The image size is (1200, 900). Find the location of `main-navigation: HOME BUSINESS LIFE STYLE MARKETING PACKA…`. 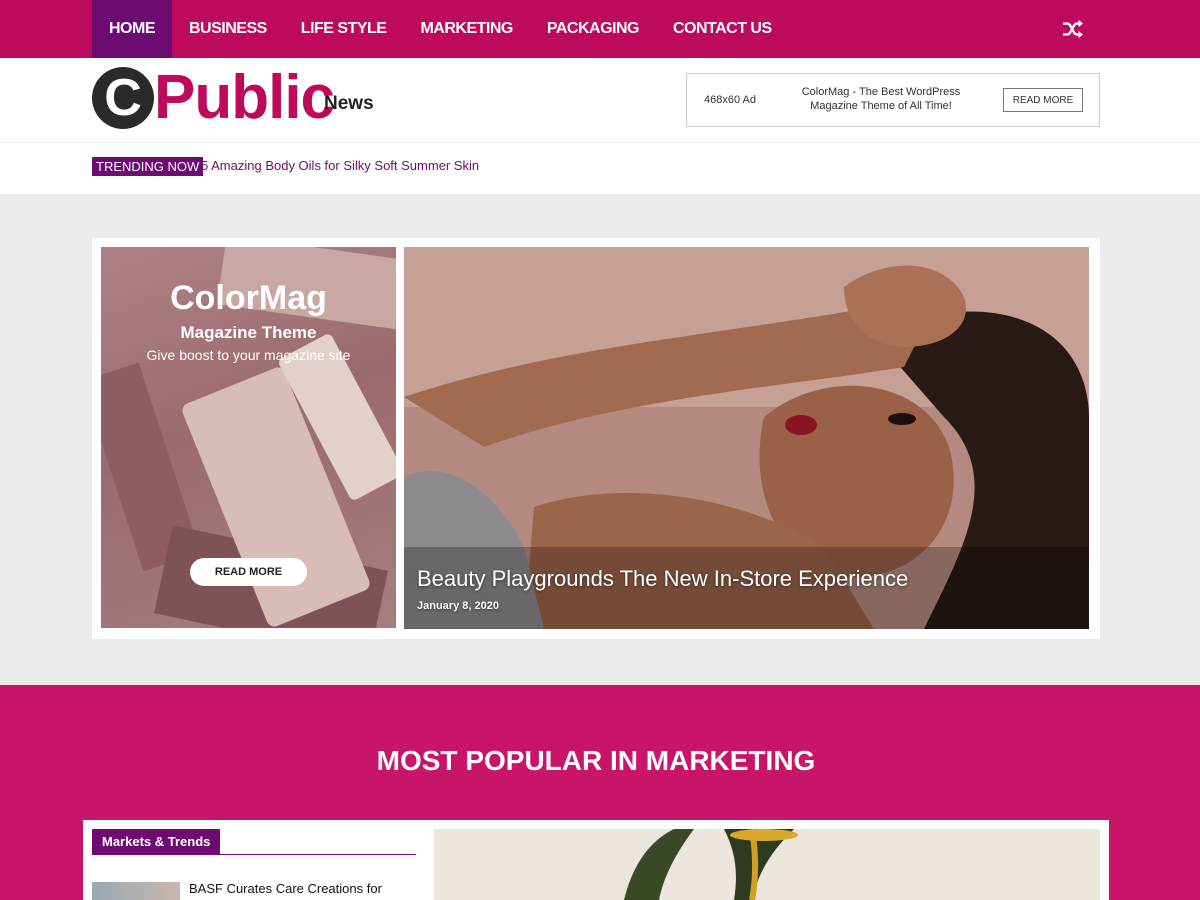

main-navigation: HOME BUSINESS LIFE STYLE MARKETING PACKA… is located at coordinates (600, 29).